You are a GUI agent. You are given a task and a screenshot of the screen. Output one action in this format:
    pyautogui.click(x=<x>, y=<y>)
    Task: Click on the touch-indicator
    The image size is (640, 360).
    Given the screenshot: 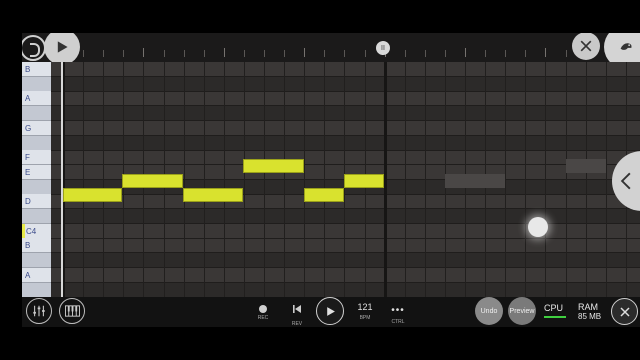 What is the action you would take?
    pyautogui.click(x=538, y=227)
    